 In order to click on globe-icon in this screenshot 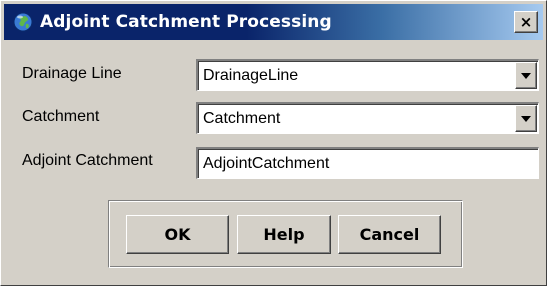, I will do `click(23, 22)`.